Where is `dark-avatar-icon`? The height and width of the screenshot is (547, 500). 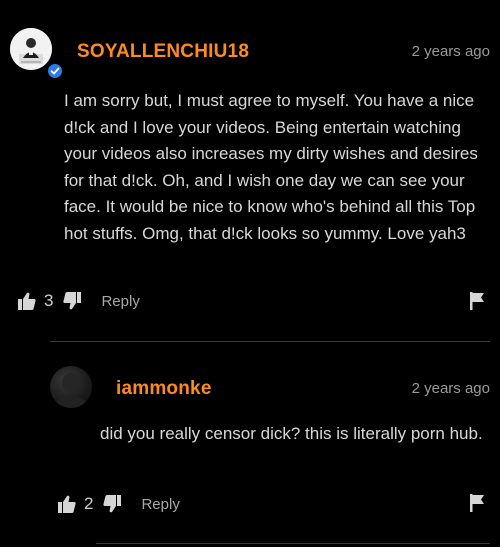
dark-avatar-icon is located at coordinates (71, 390).